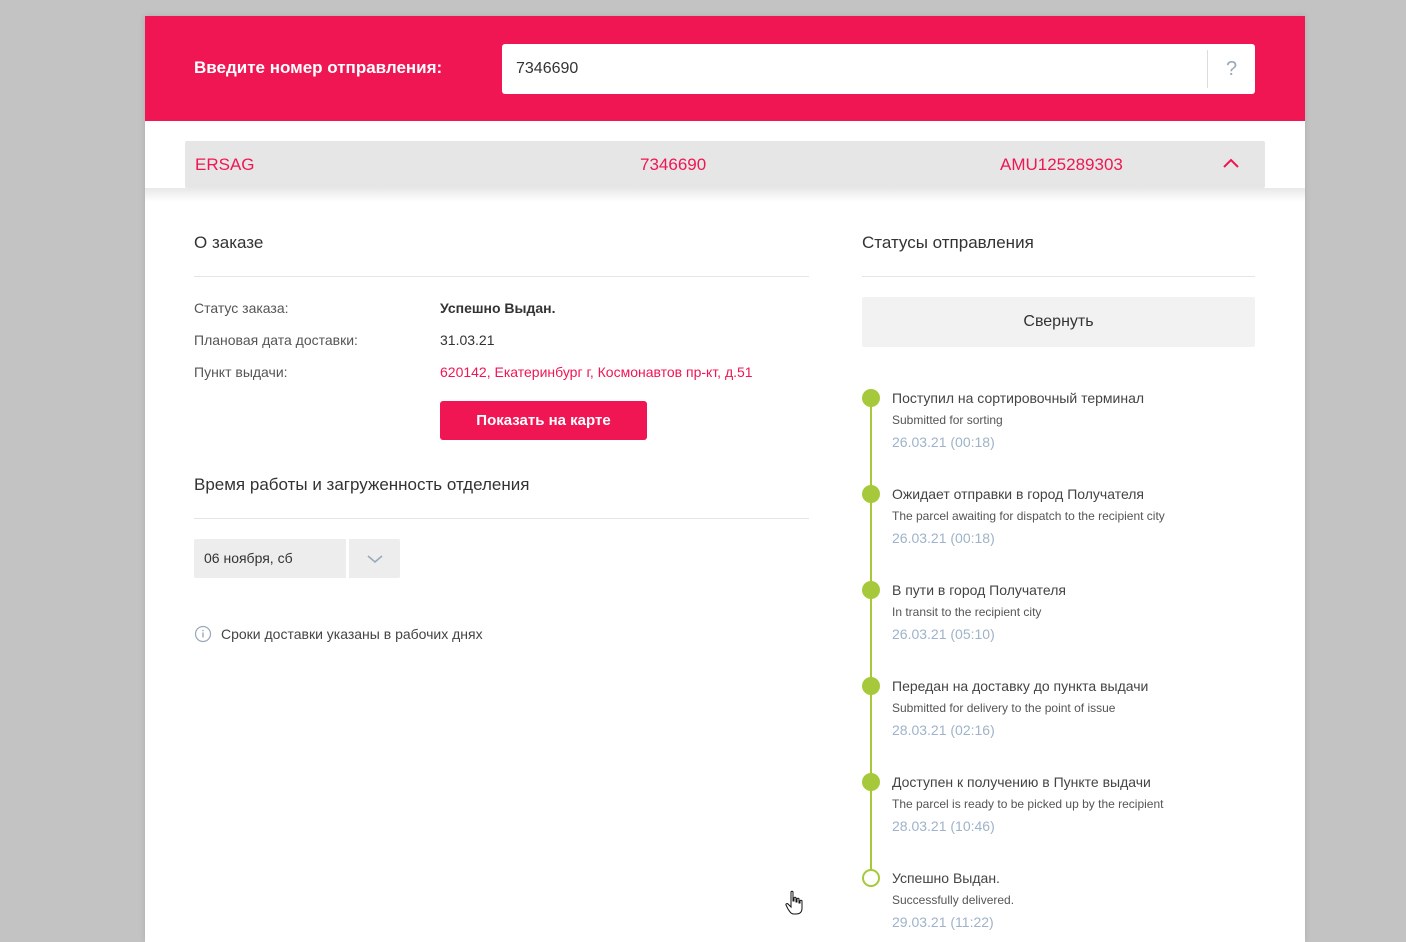 The image size is (1406, 942). I want to click on date-dropdown-toggle, so click(374, 558).